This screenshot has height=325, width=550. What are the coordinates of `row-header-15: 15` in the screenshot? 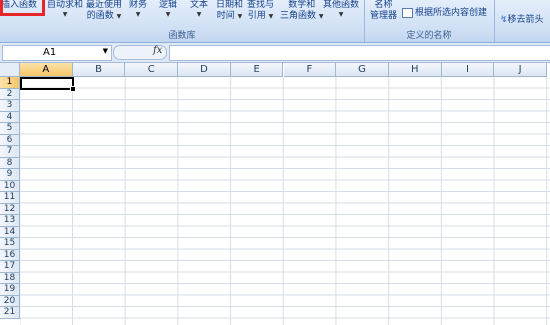 It's located at (10, 244).